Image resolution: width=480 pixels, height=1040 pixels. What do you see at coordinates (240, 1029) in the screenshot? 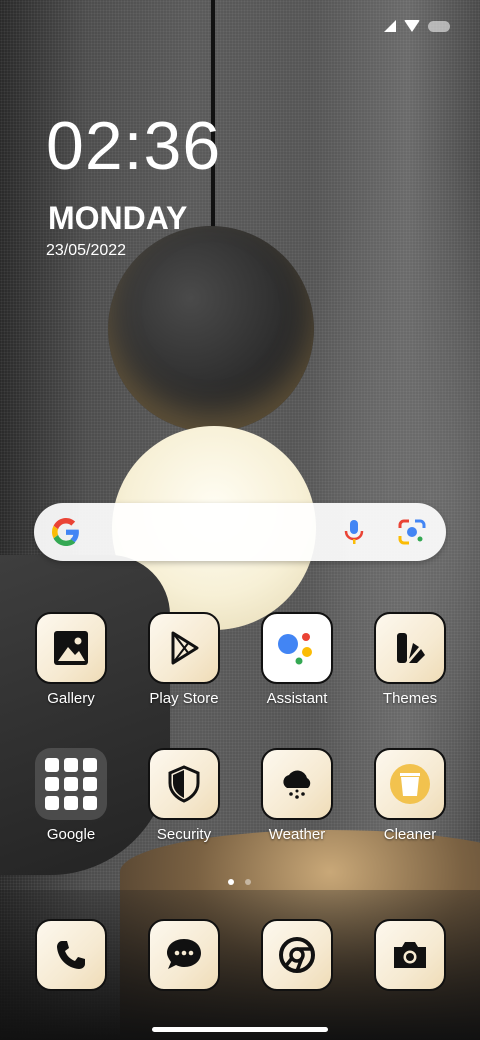
I see `home-gesture-bar` at bounding box center [240, 1029].